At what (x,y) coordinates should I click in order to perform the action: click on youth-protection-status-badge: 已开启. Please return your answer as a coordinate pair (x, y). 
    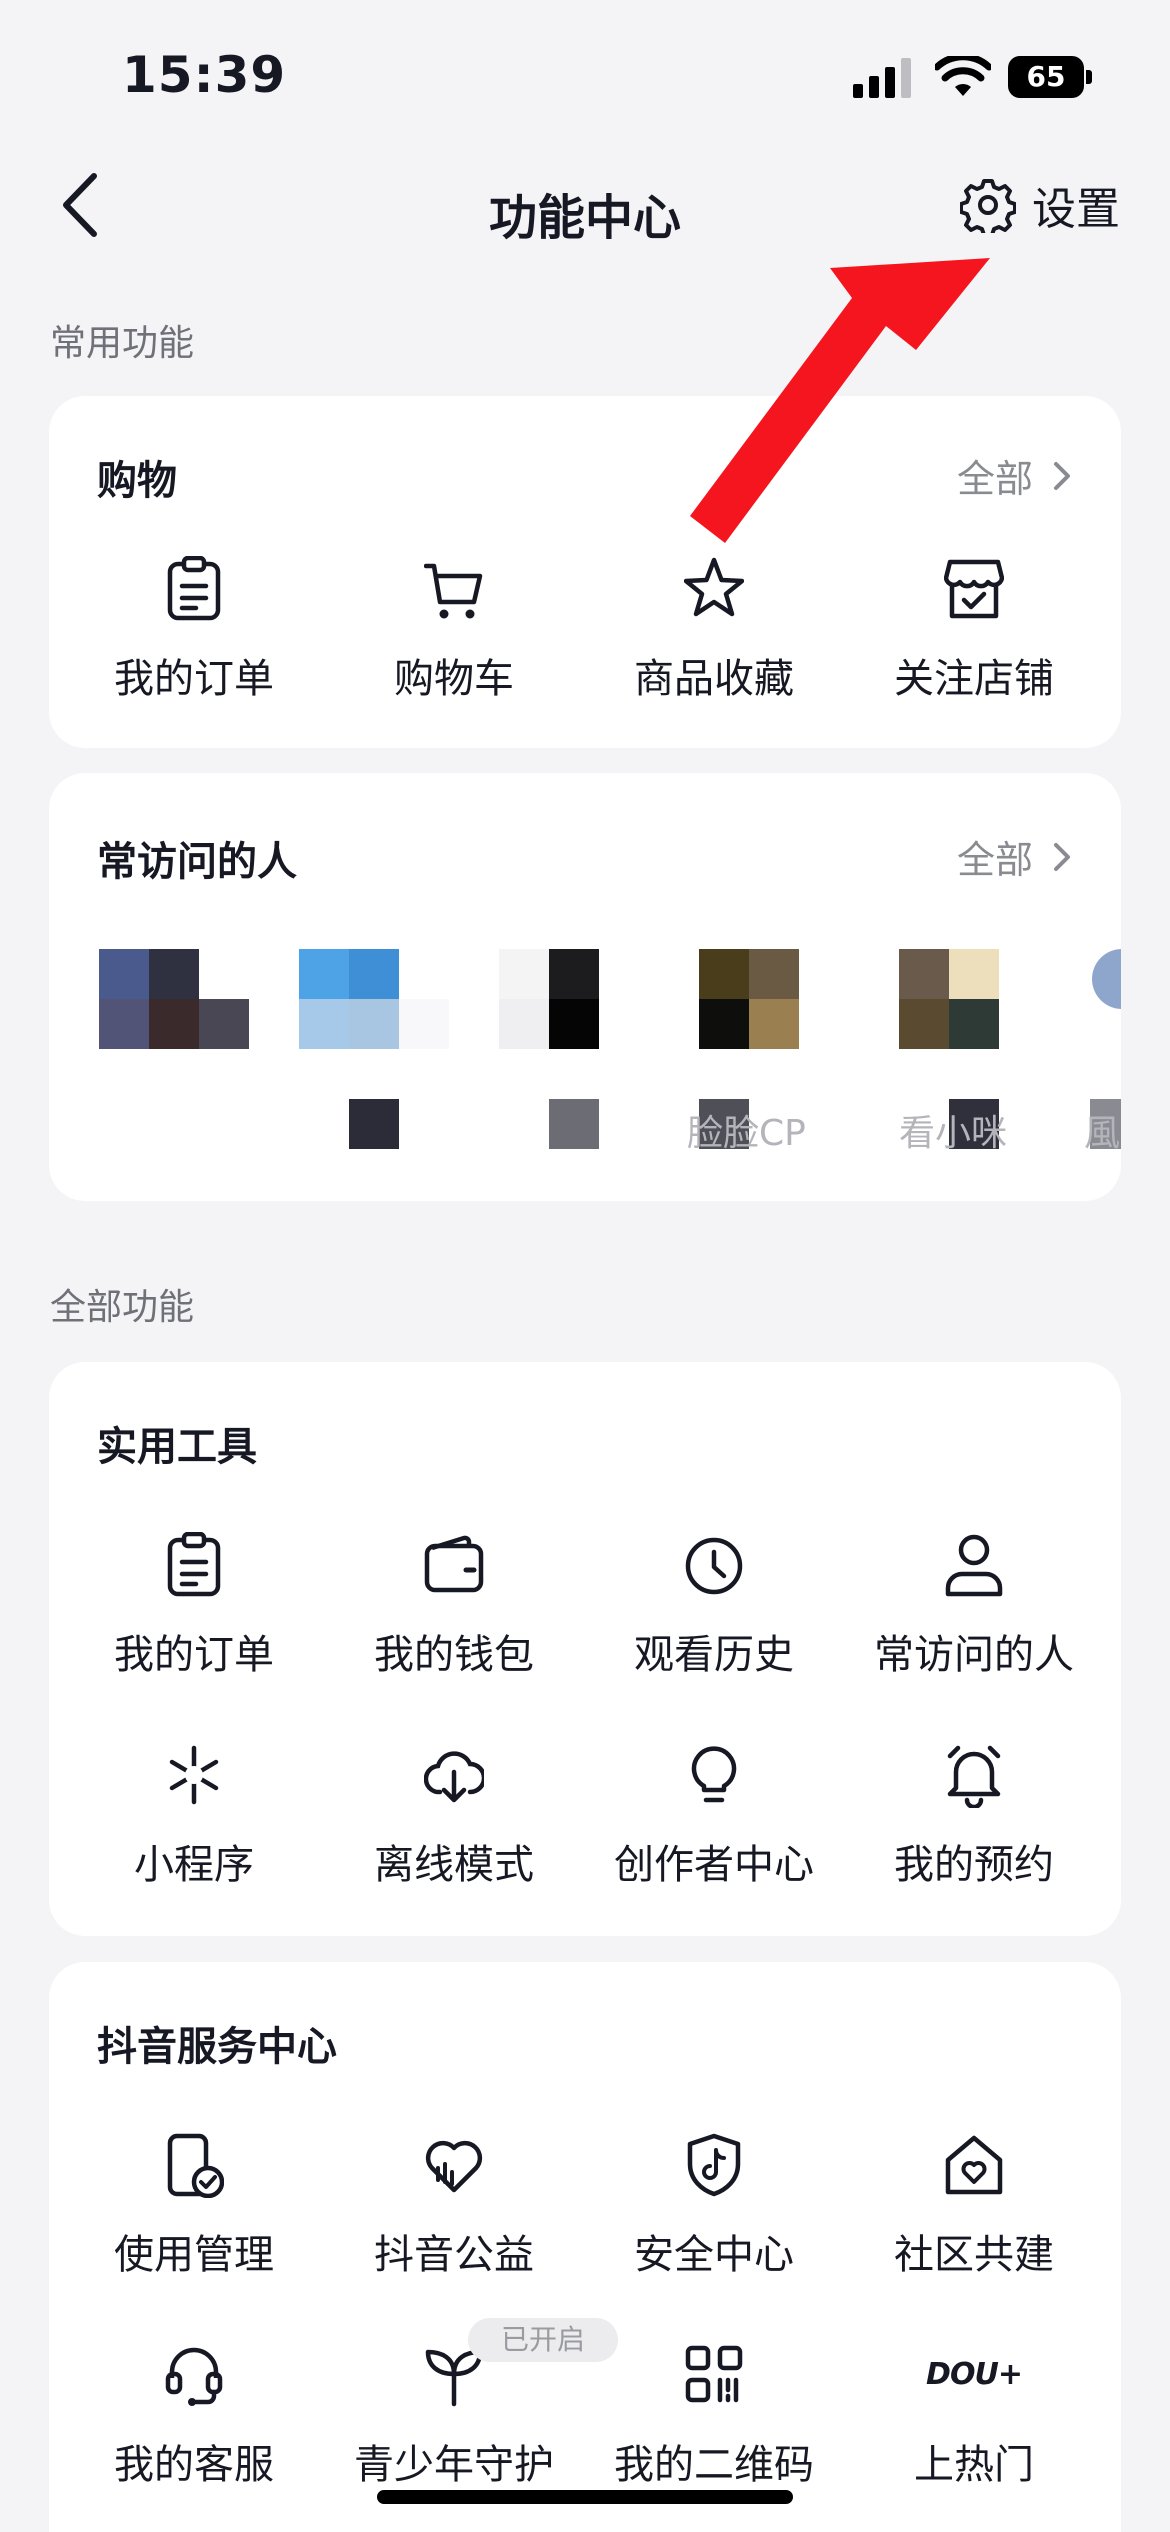
    Looking at the image, I should click on (543, 2340).